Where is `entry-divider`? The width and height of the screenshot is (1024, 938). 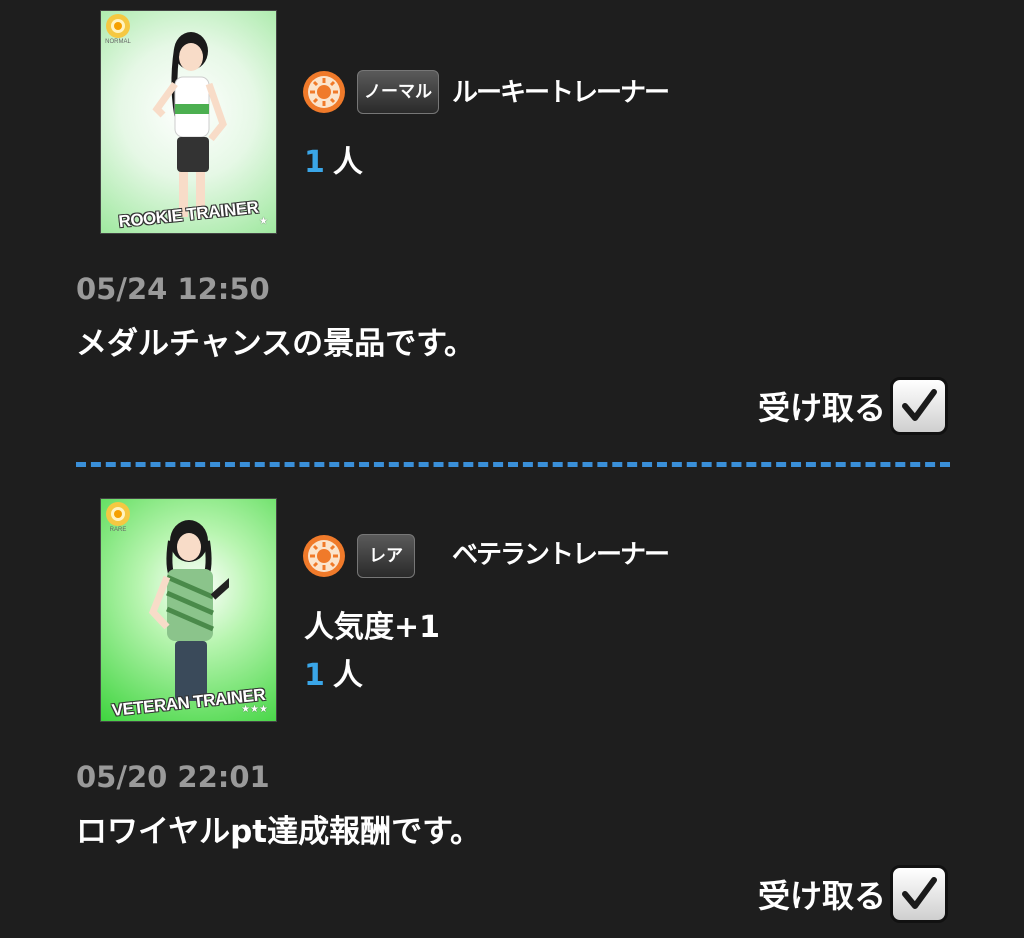 entry-divider is located at coordinates (513, 464).